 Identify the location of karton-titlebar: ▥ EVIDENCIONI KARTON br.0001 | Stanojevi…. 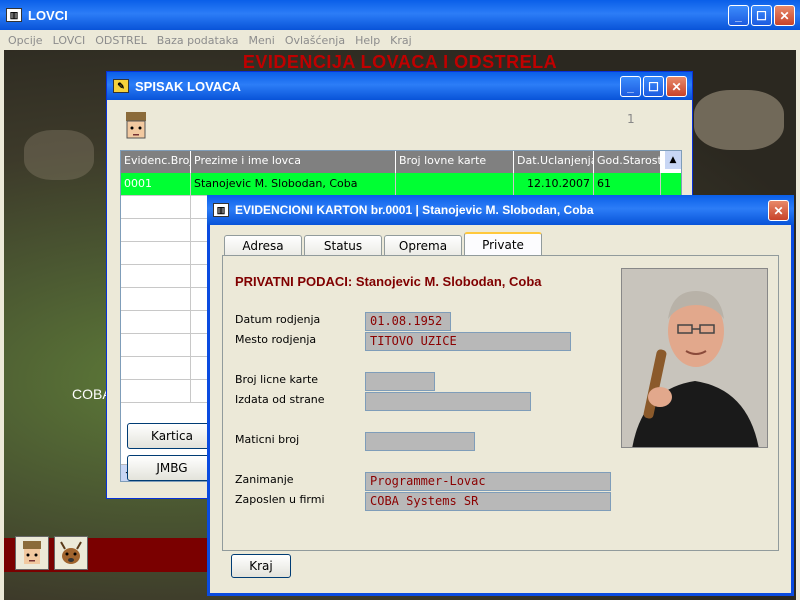
(500, 210).